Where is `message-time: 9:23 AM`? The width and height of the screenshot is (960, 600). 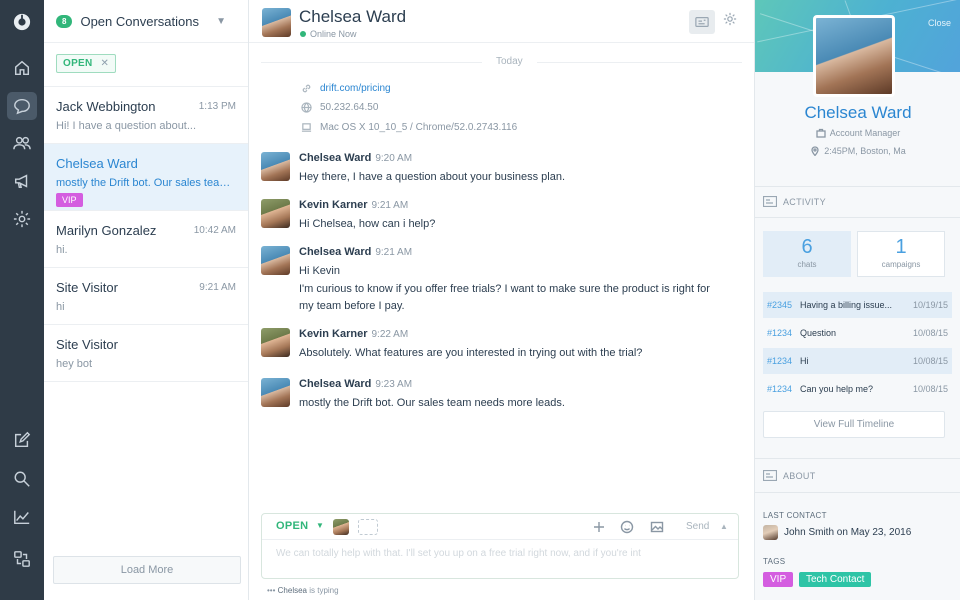
message-time: 9:23 AM is located at coordinates (394, 384).